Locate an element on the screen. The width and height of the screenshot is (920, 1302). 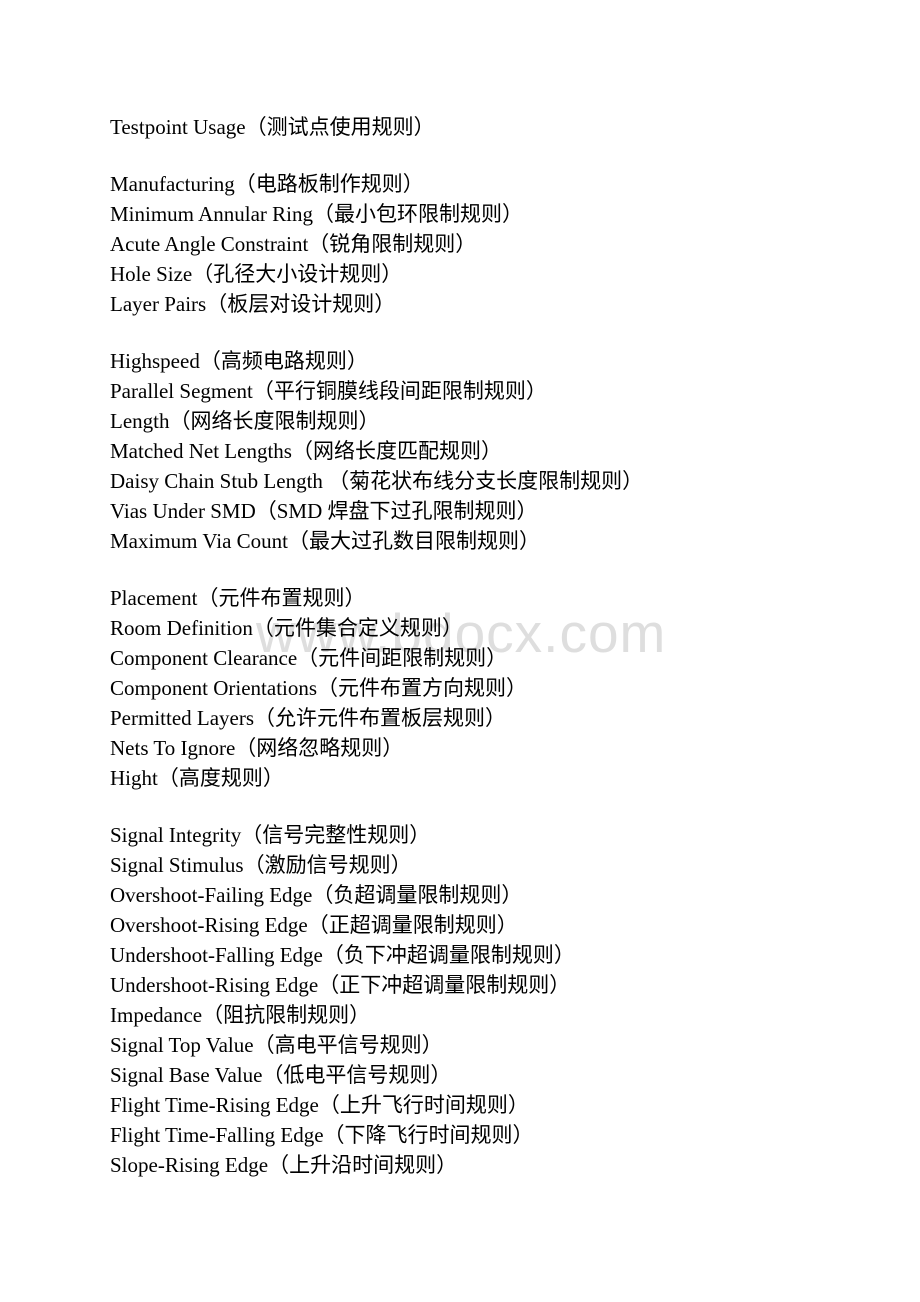
section-testpoint: Testpoint Usage（测试点使用规则） is located at coordinates (490, 127).